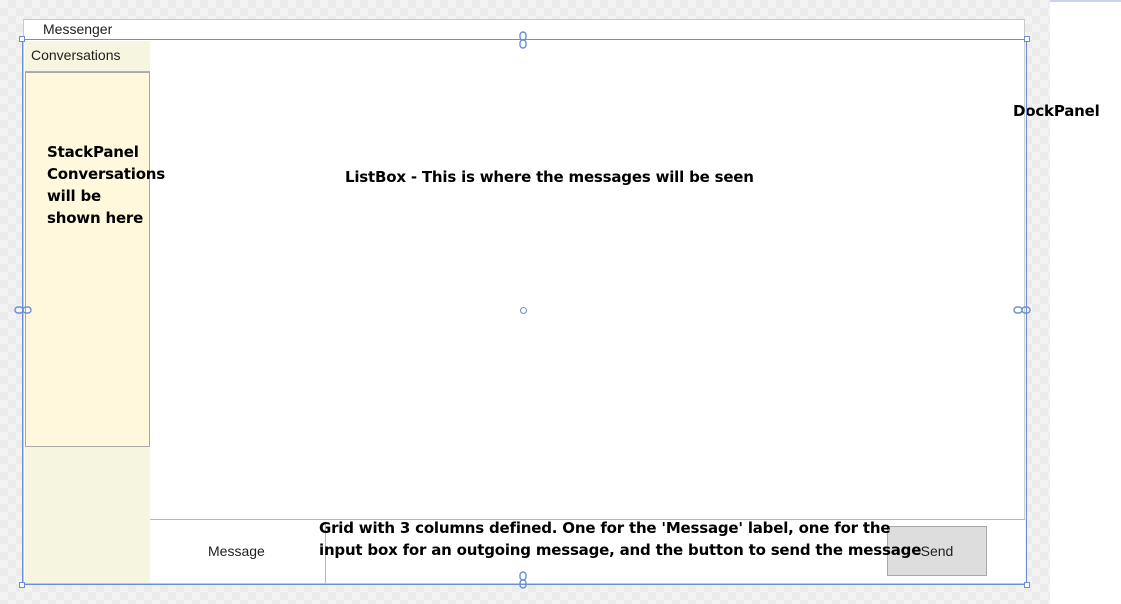  What do you see at coordinates (523, 310) in the screenshot?
I see `center-anchor-icon` at bounding box center [523, 310].